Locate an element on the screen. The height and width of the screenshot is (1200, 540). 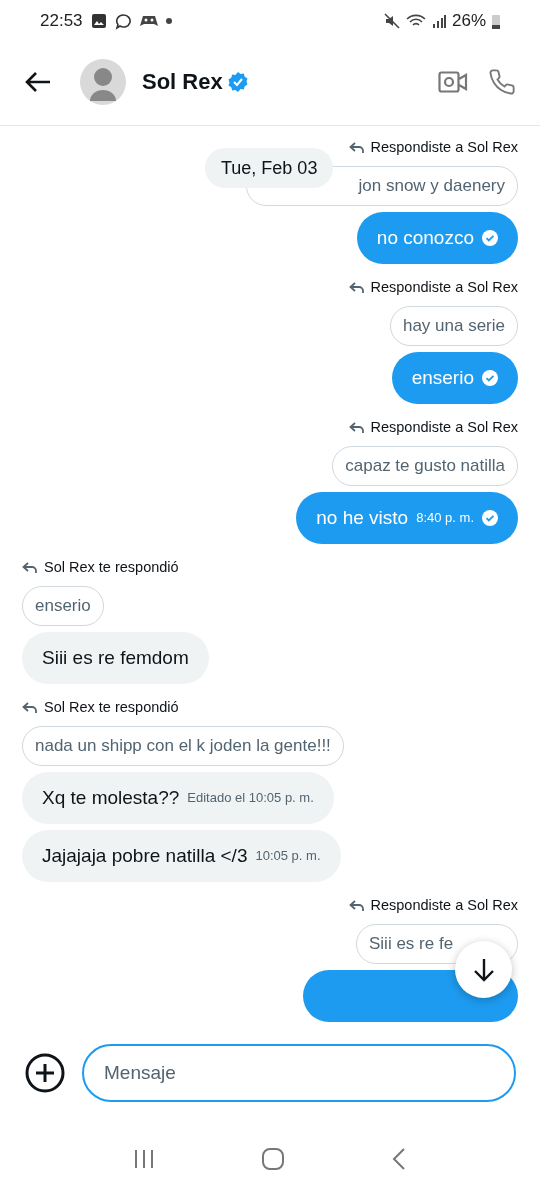
back-icon is located at coordinates (38, 81).